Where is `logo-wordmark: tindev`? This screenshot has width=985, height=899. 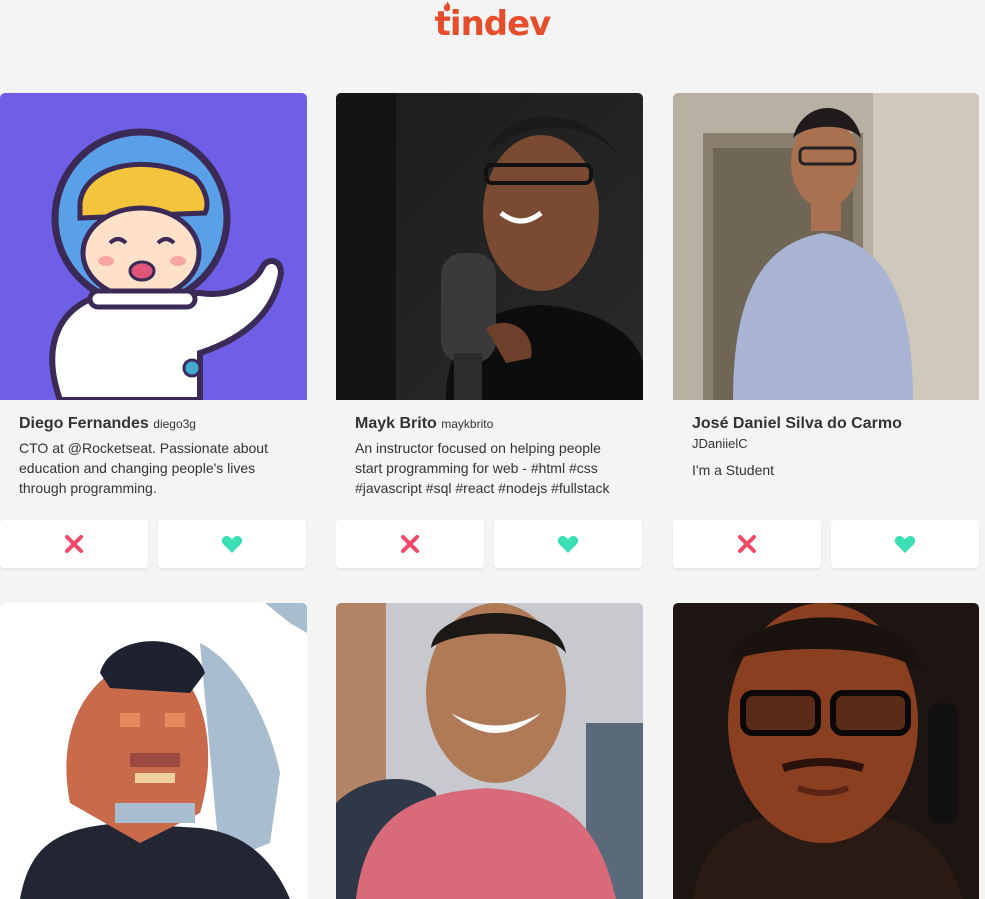
logo-wordmark: tindev is located at coordinates (493, 24).